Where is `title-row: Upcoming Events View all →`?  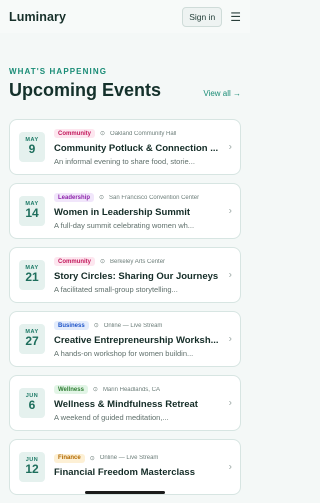
title-row: Upcoming Events View all → is located at coordinates (125, 90).